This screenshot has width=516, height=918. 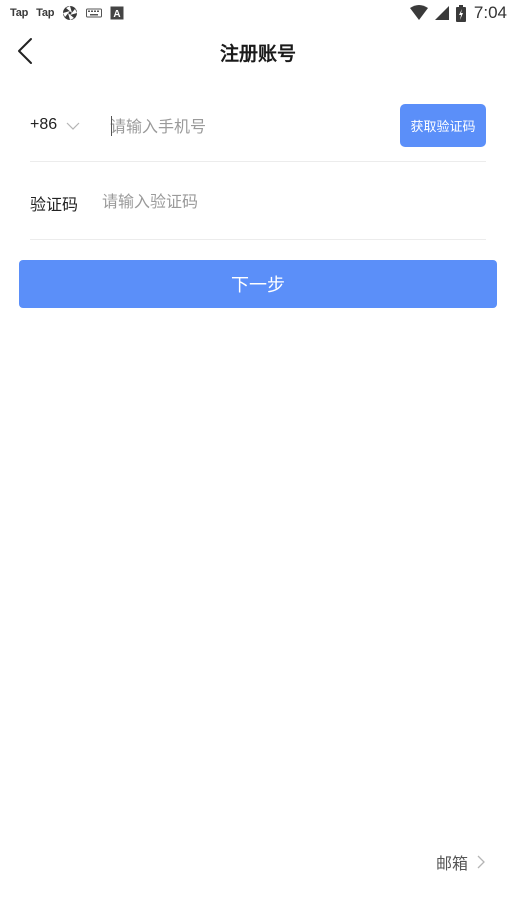 I want to click on page-title: 注册账号, so click(x=257, y=54).